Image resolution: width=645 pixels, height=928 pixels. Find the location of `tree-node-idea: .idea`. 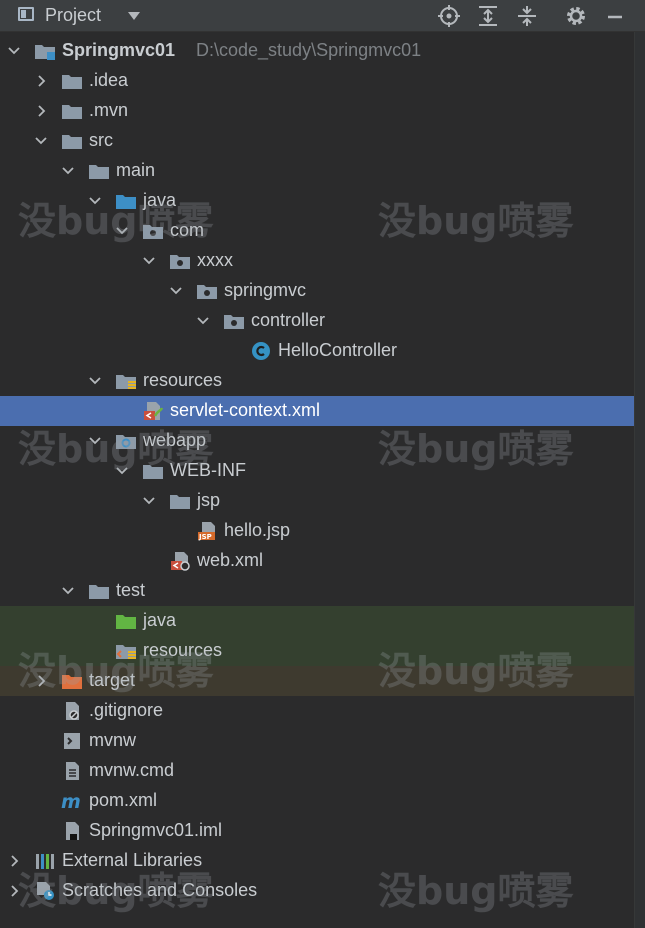

tree-node-idea: .idea is located at coordinates (317, 81).